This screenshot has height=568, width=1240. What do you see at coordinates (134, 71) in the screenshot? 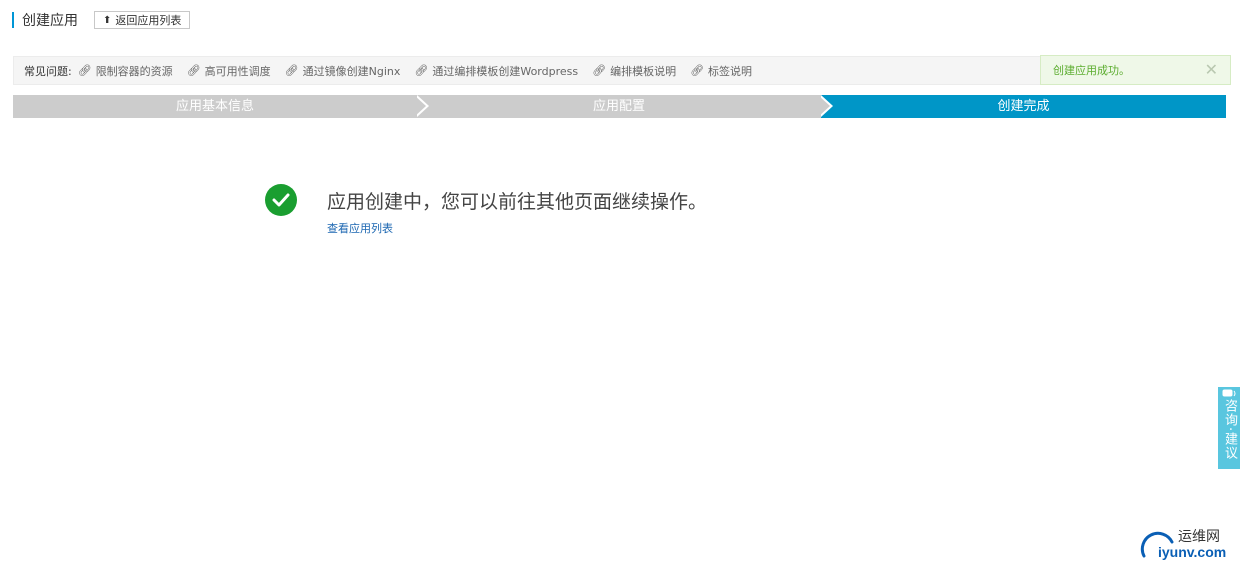
I see `faq-link-label: 限制容器的资源` at bounding box center [134, 71].